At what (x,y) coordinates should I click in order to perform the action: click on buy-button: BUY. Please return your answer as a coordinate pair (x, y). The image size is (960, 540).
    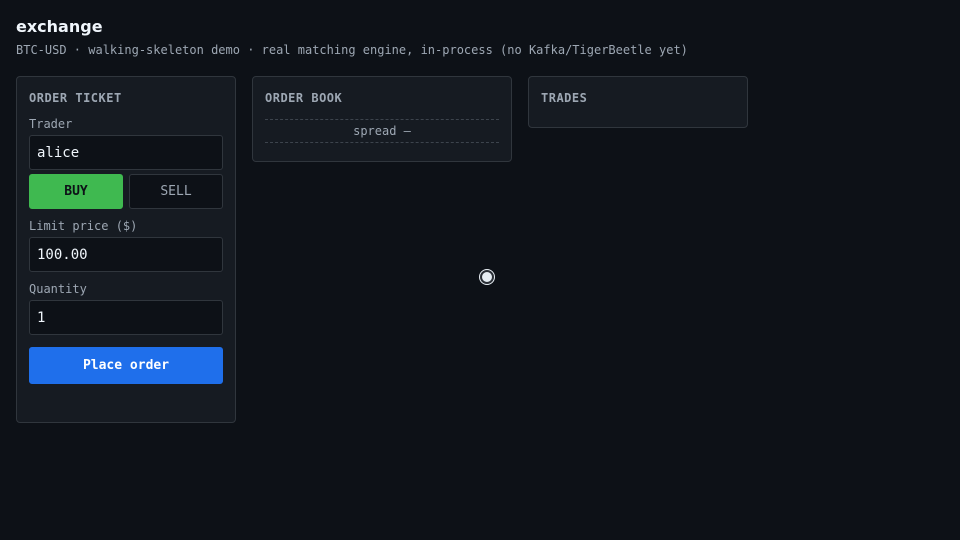
    Looking at the image, I should click on (76, 191).